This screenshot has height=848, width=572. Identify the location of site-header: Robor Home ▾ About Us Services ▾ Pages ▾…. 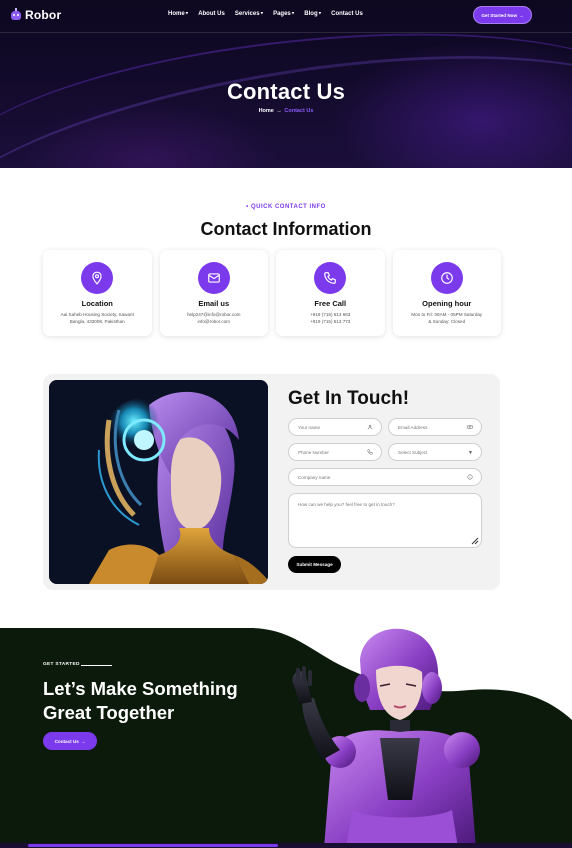
(286, 16).